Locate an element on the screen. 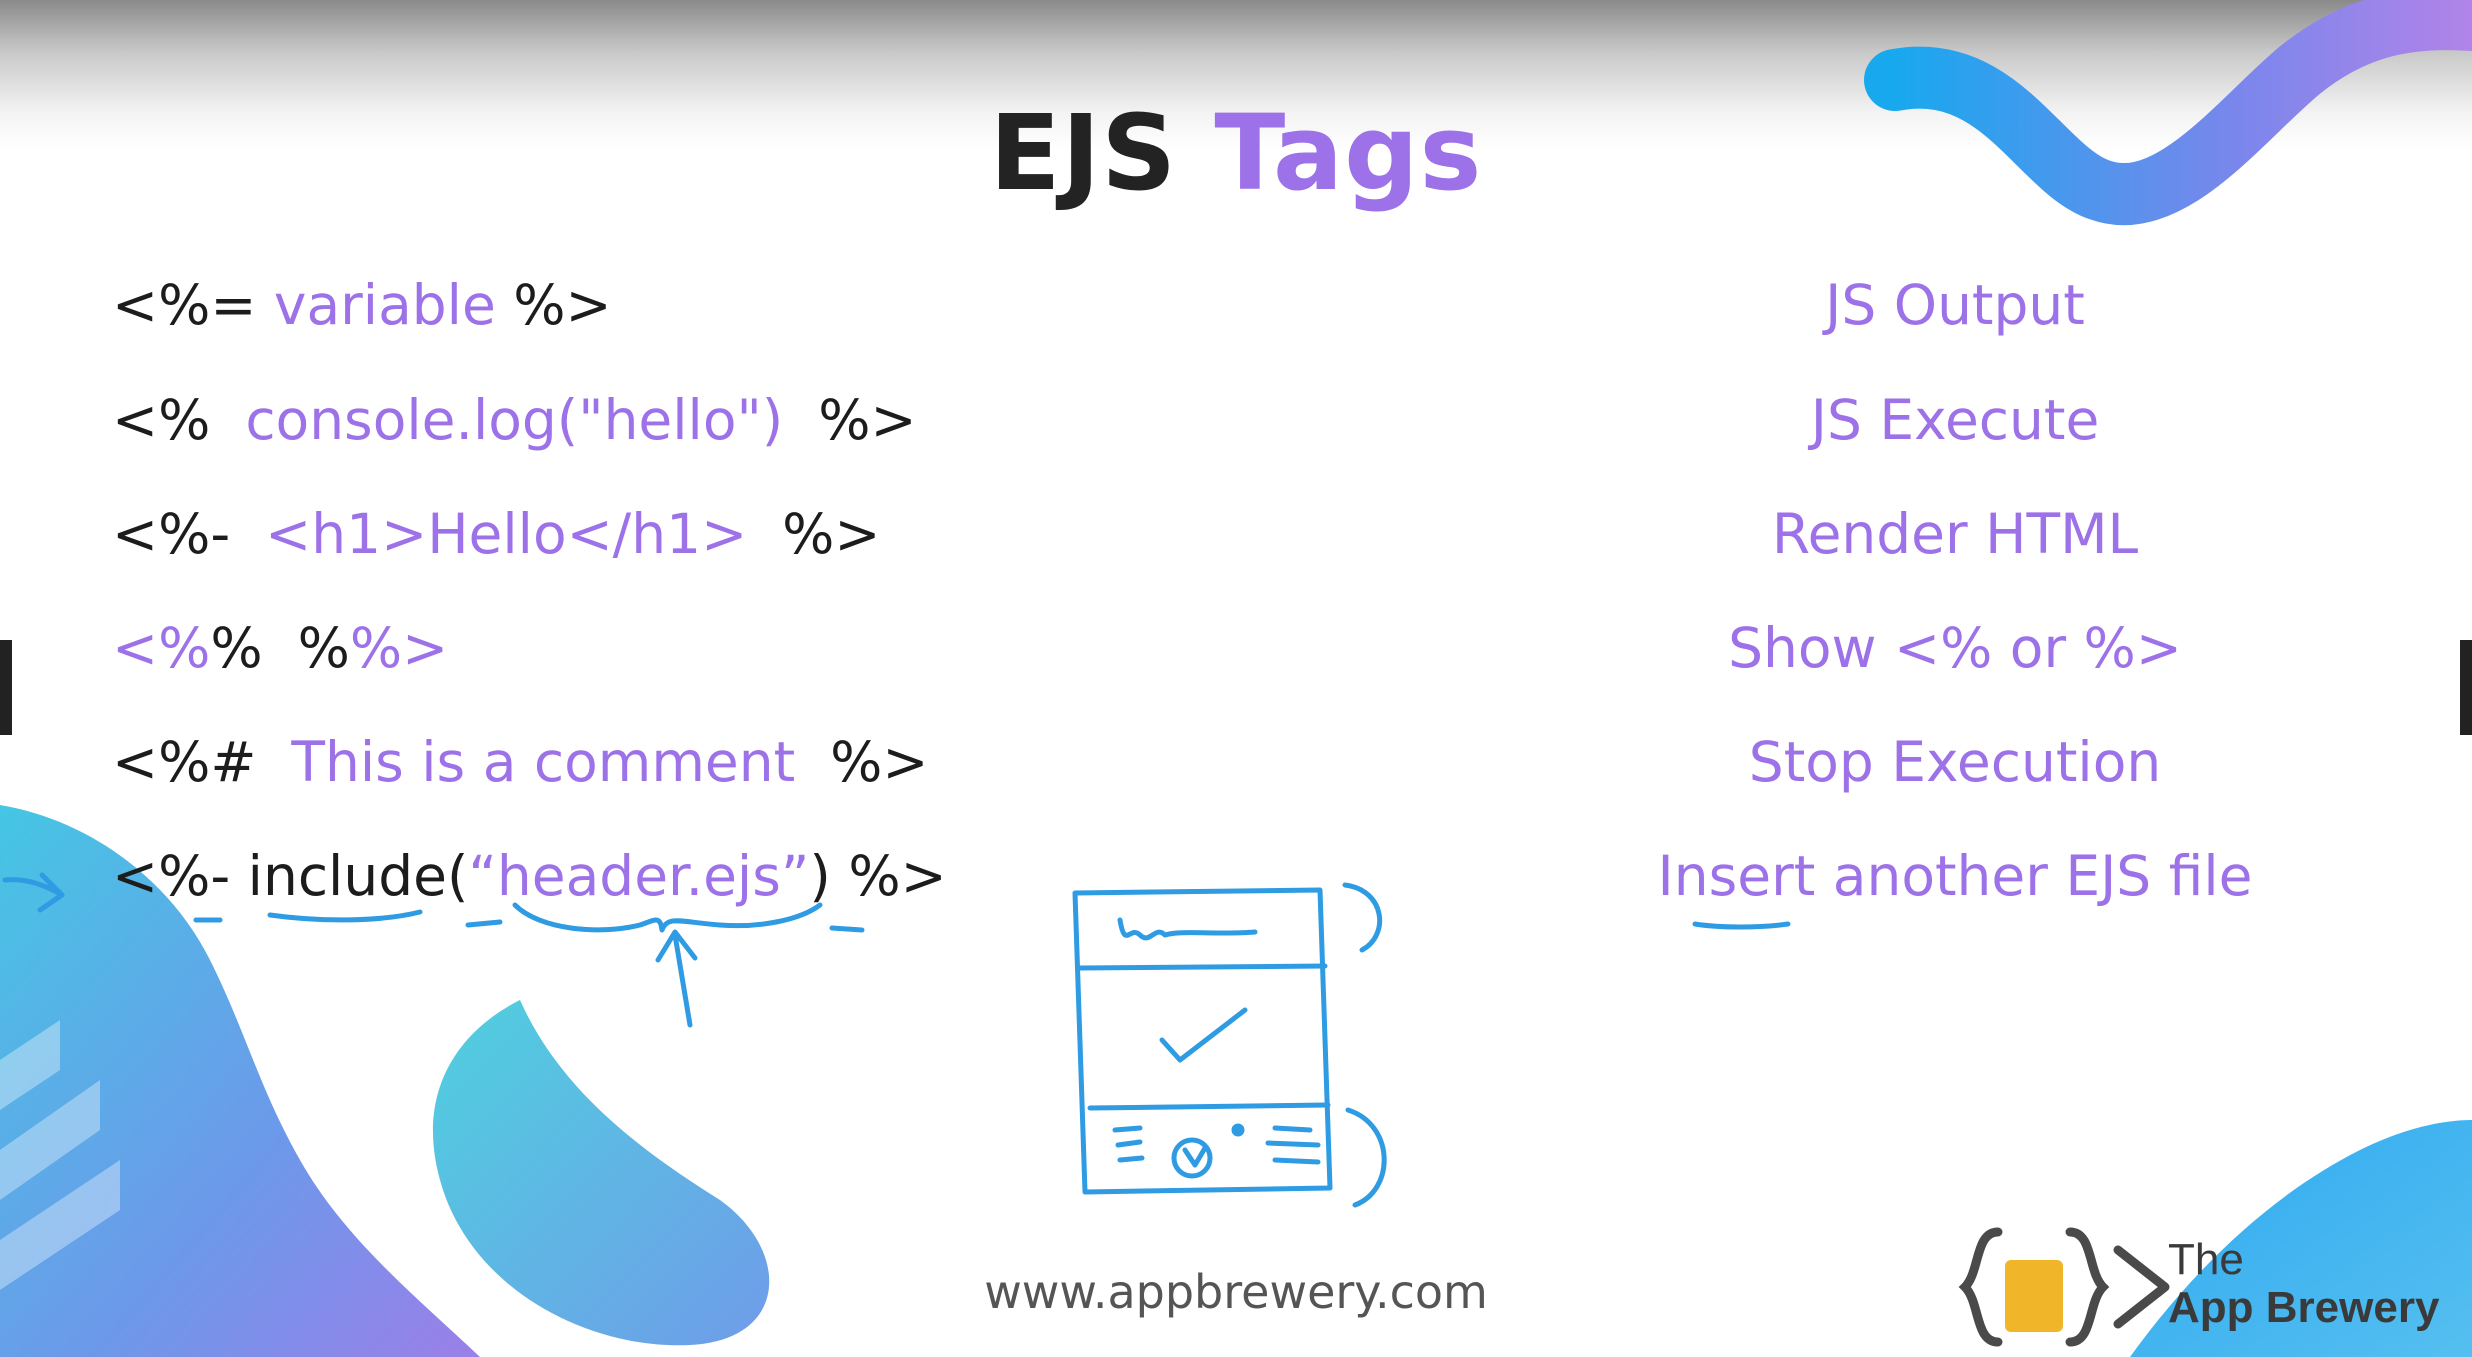  logo-line-2: App Brewery is located at coordinates (2304, 1307).